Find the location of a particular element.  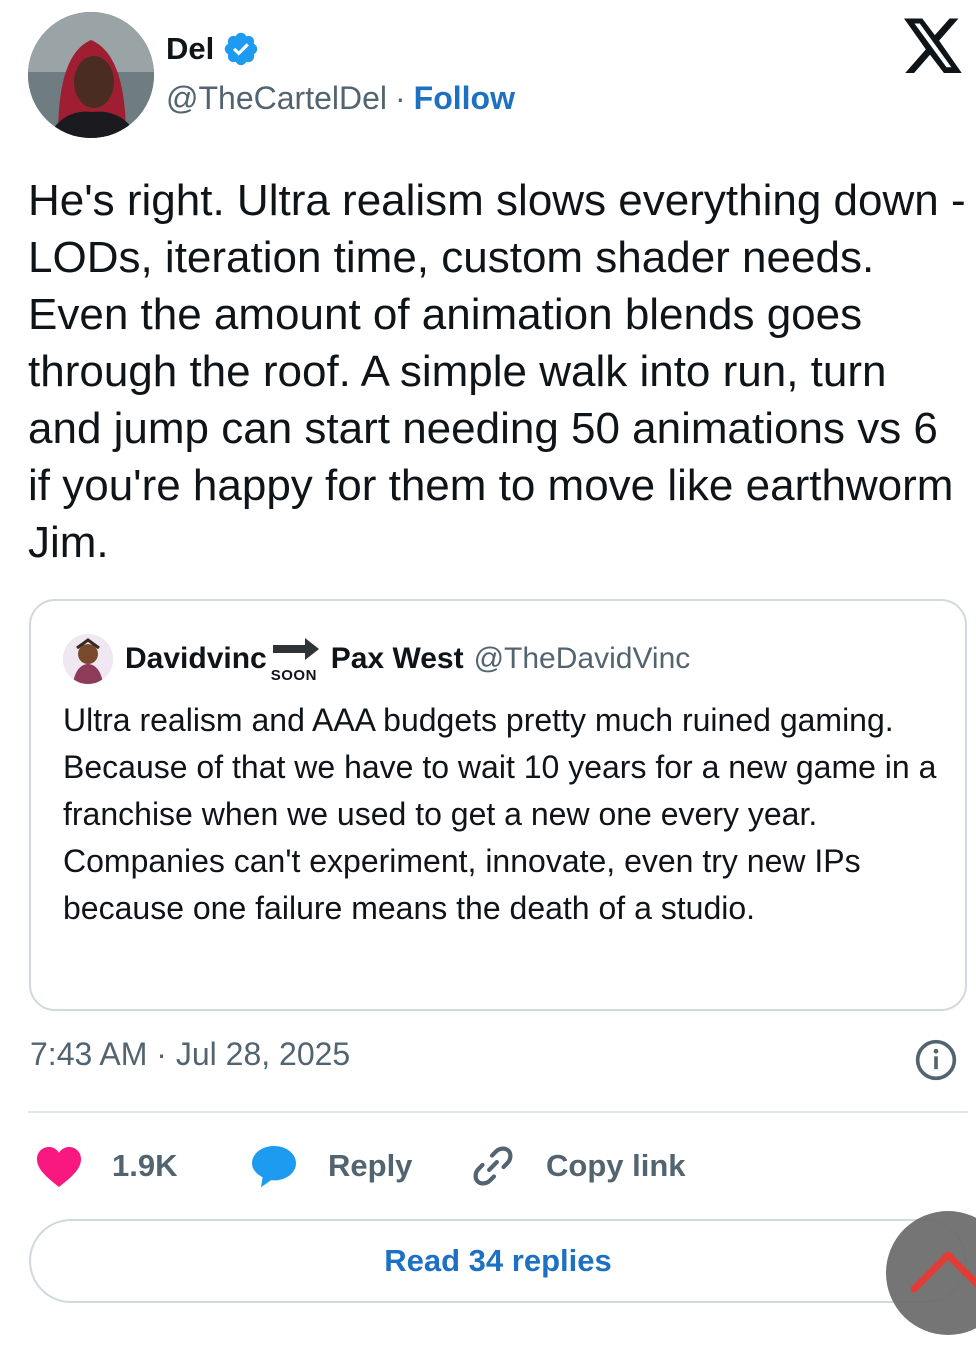

copy-link-label: Copy link is located at coordinates (616, 1165).